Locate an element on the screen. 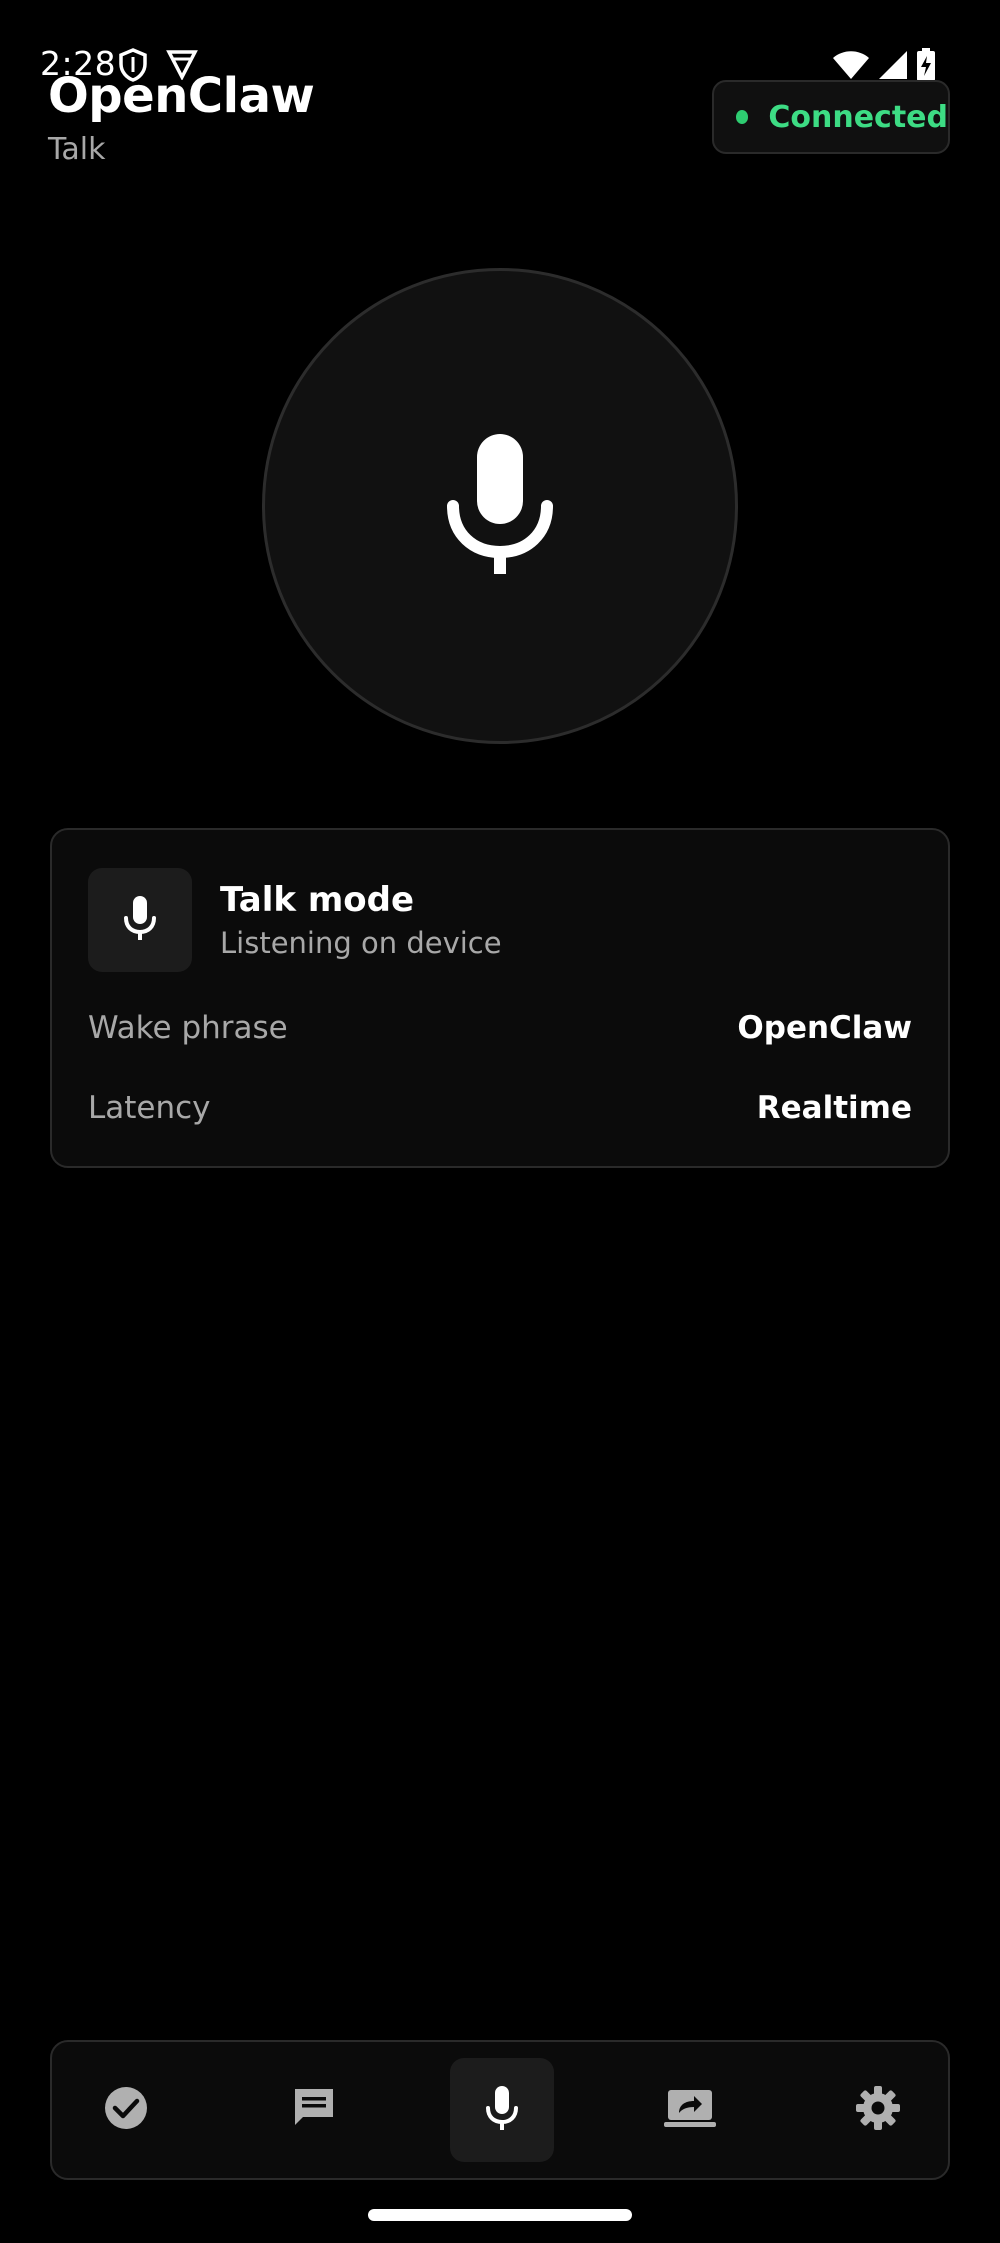 This screenshot has width=1000, height=2243. chat-icon is located at coordinates (314, 2110).